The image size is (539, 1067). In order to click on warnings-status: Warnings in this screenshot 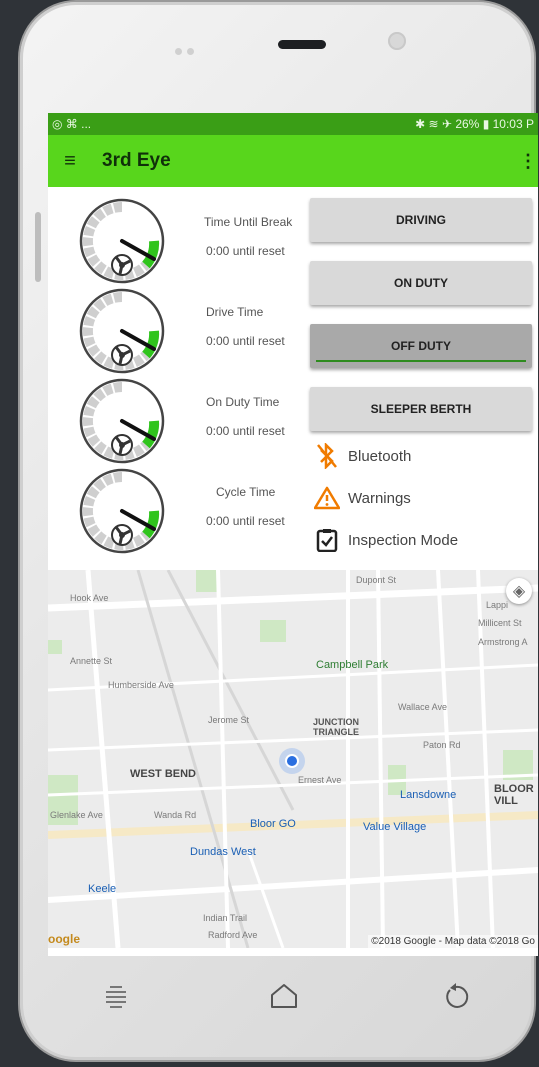, I will do `click(362, 498)`.